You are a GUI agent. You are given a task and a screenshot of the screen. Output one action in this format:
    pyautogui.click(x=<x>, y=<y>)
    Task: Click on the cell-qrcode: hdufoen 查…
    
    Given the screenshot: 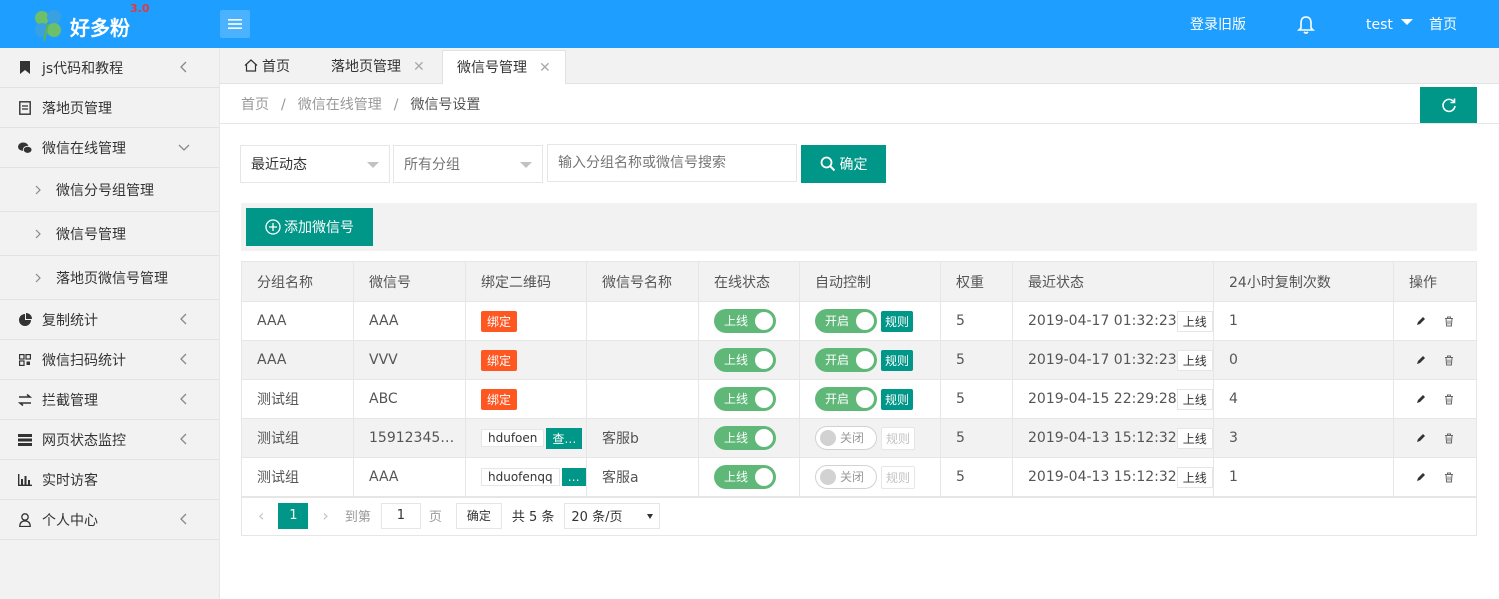 What is the action you would take?
    pyautogui.click(x=526, y=438)
    